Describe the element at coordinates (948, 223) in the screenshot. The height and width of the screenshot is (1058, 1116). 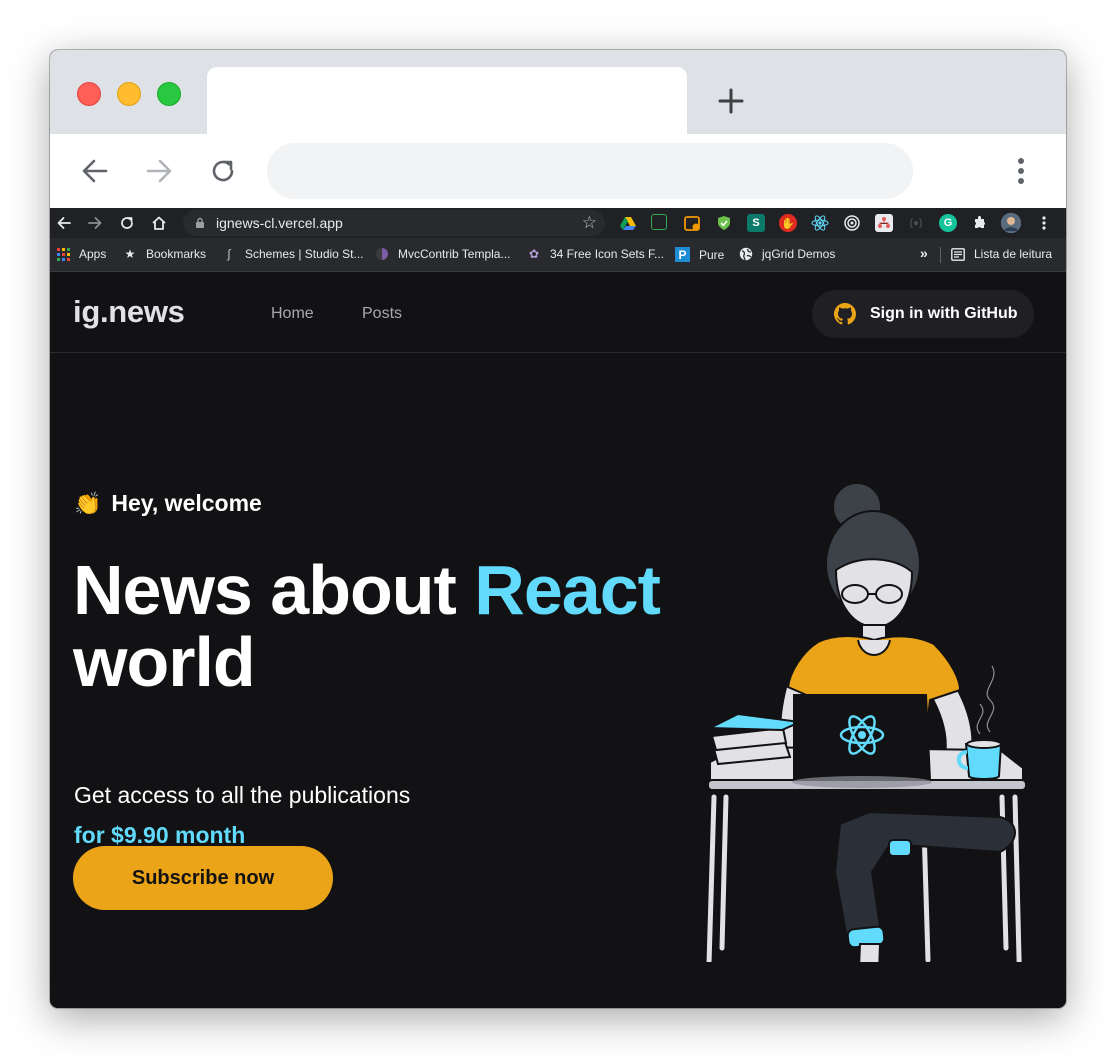
I see `grammarly-icon: G` at that location.